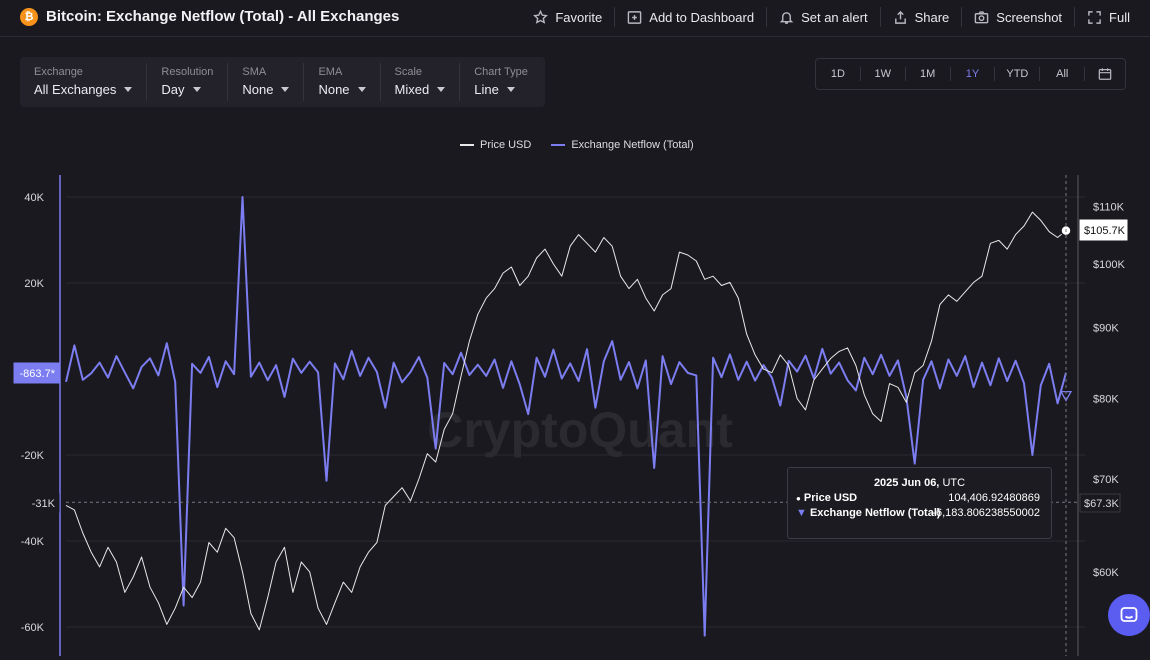  What do you see at coordinates (801, 513) in the screenshot?
I see `tooltip-marker: ▼` at bounding box center [801, 513].